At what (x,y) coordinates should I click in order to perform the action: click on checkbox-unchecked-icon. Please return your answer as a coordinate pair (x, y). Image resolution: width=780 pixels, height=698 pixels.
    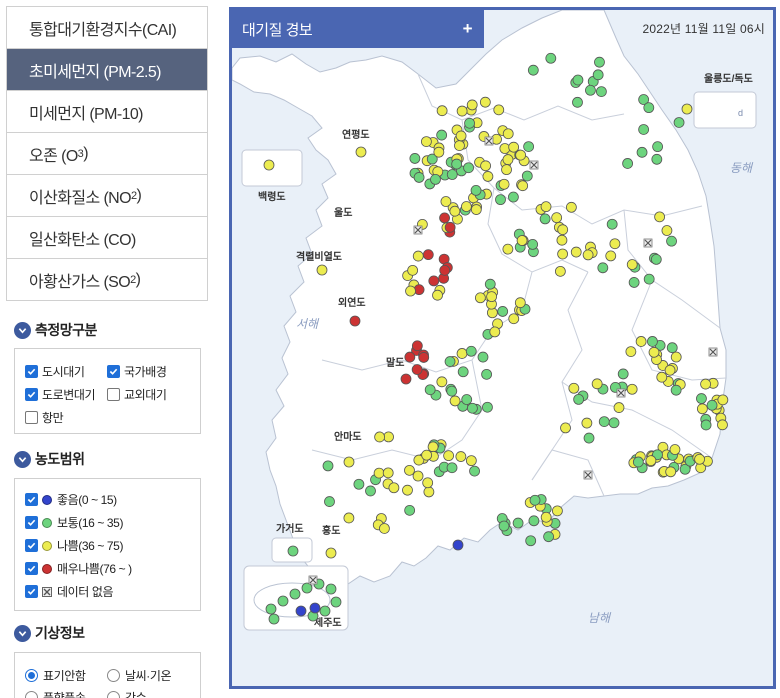
    Looking at the image, I should click on (113, 394).